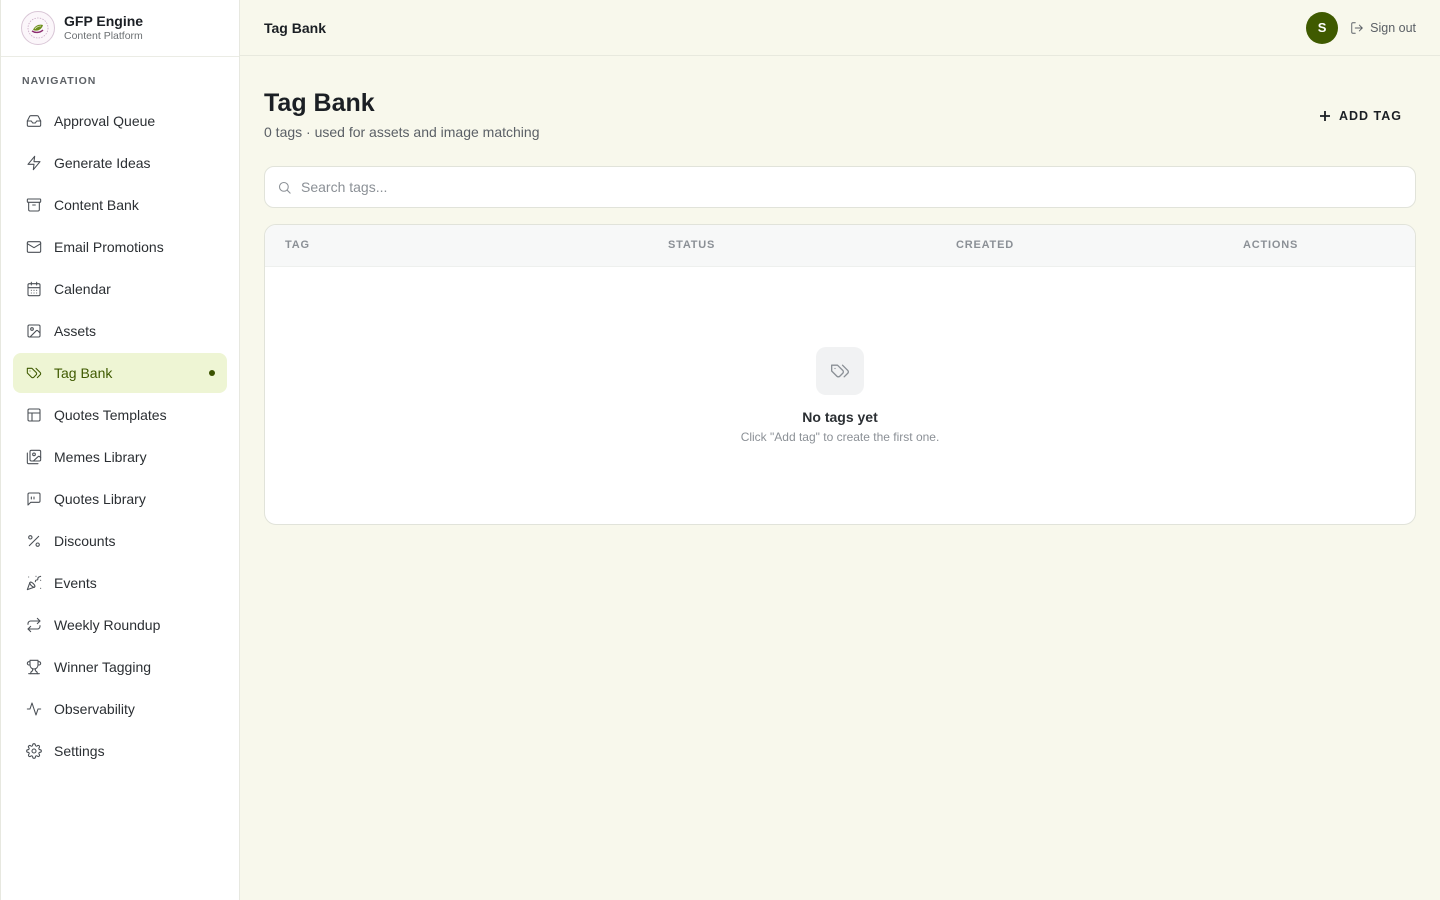  What do you see at coordinates (1322, 27) in the screenshot?
I see `avatar: S` at bounding box center [1322, 27].